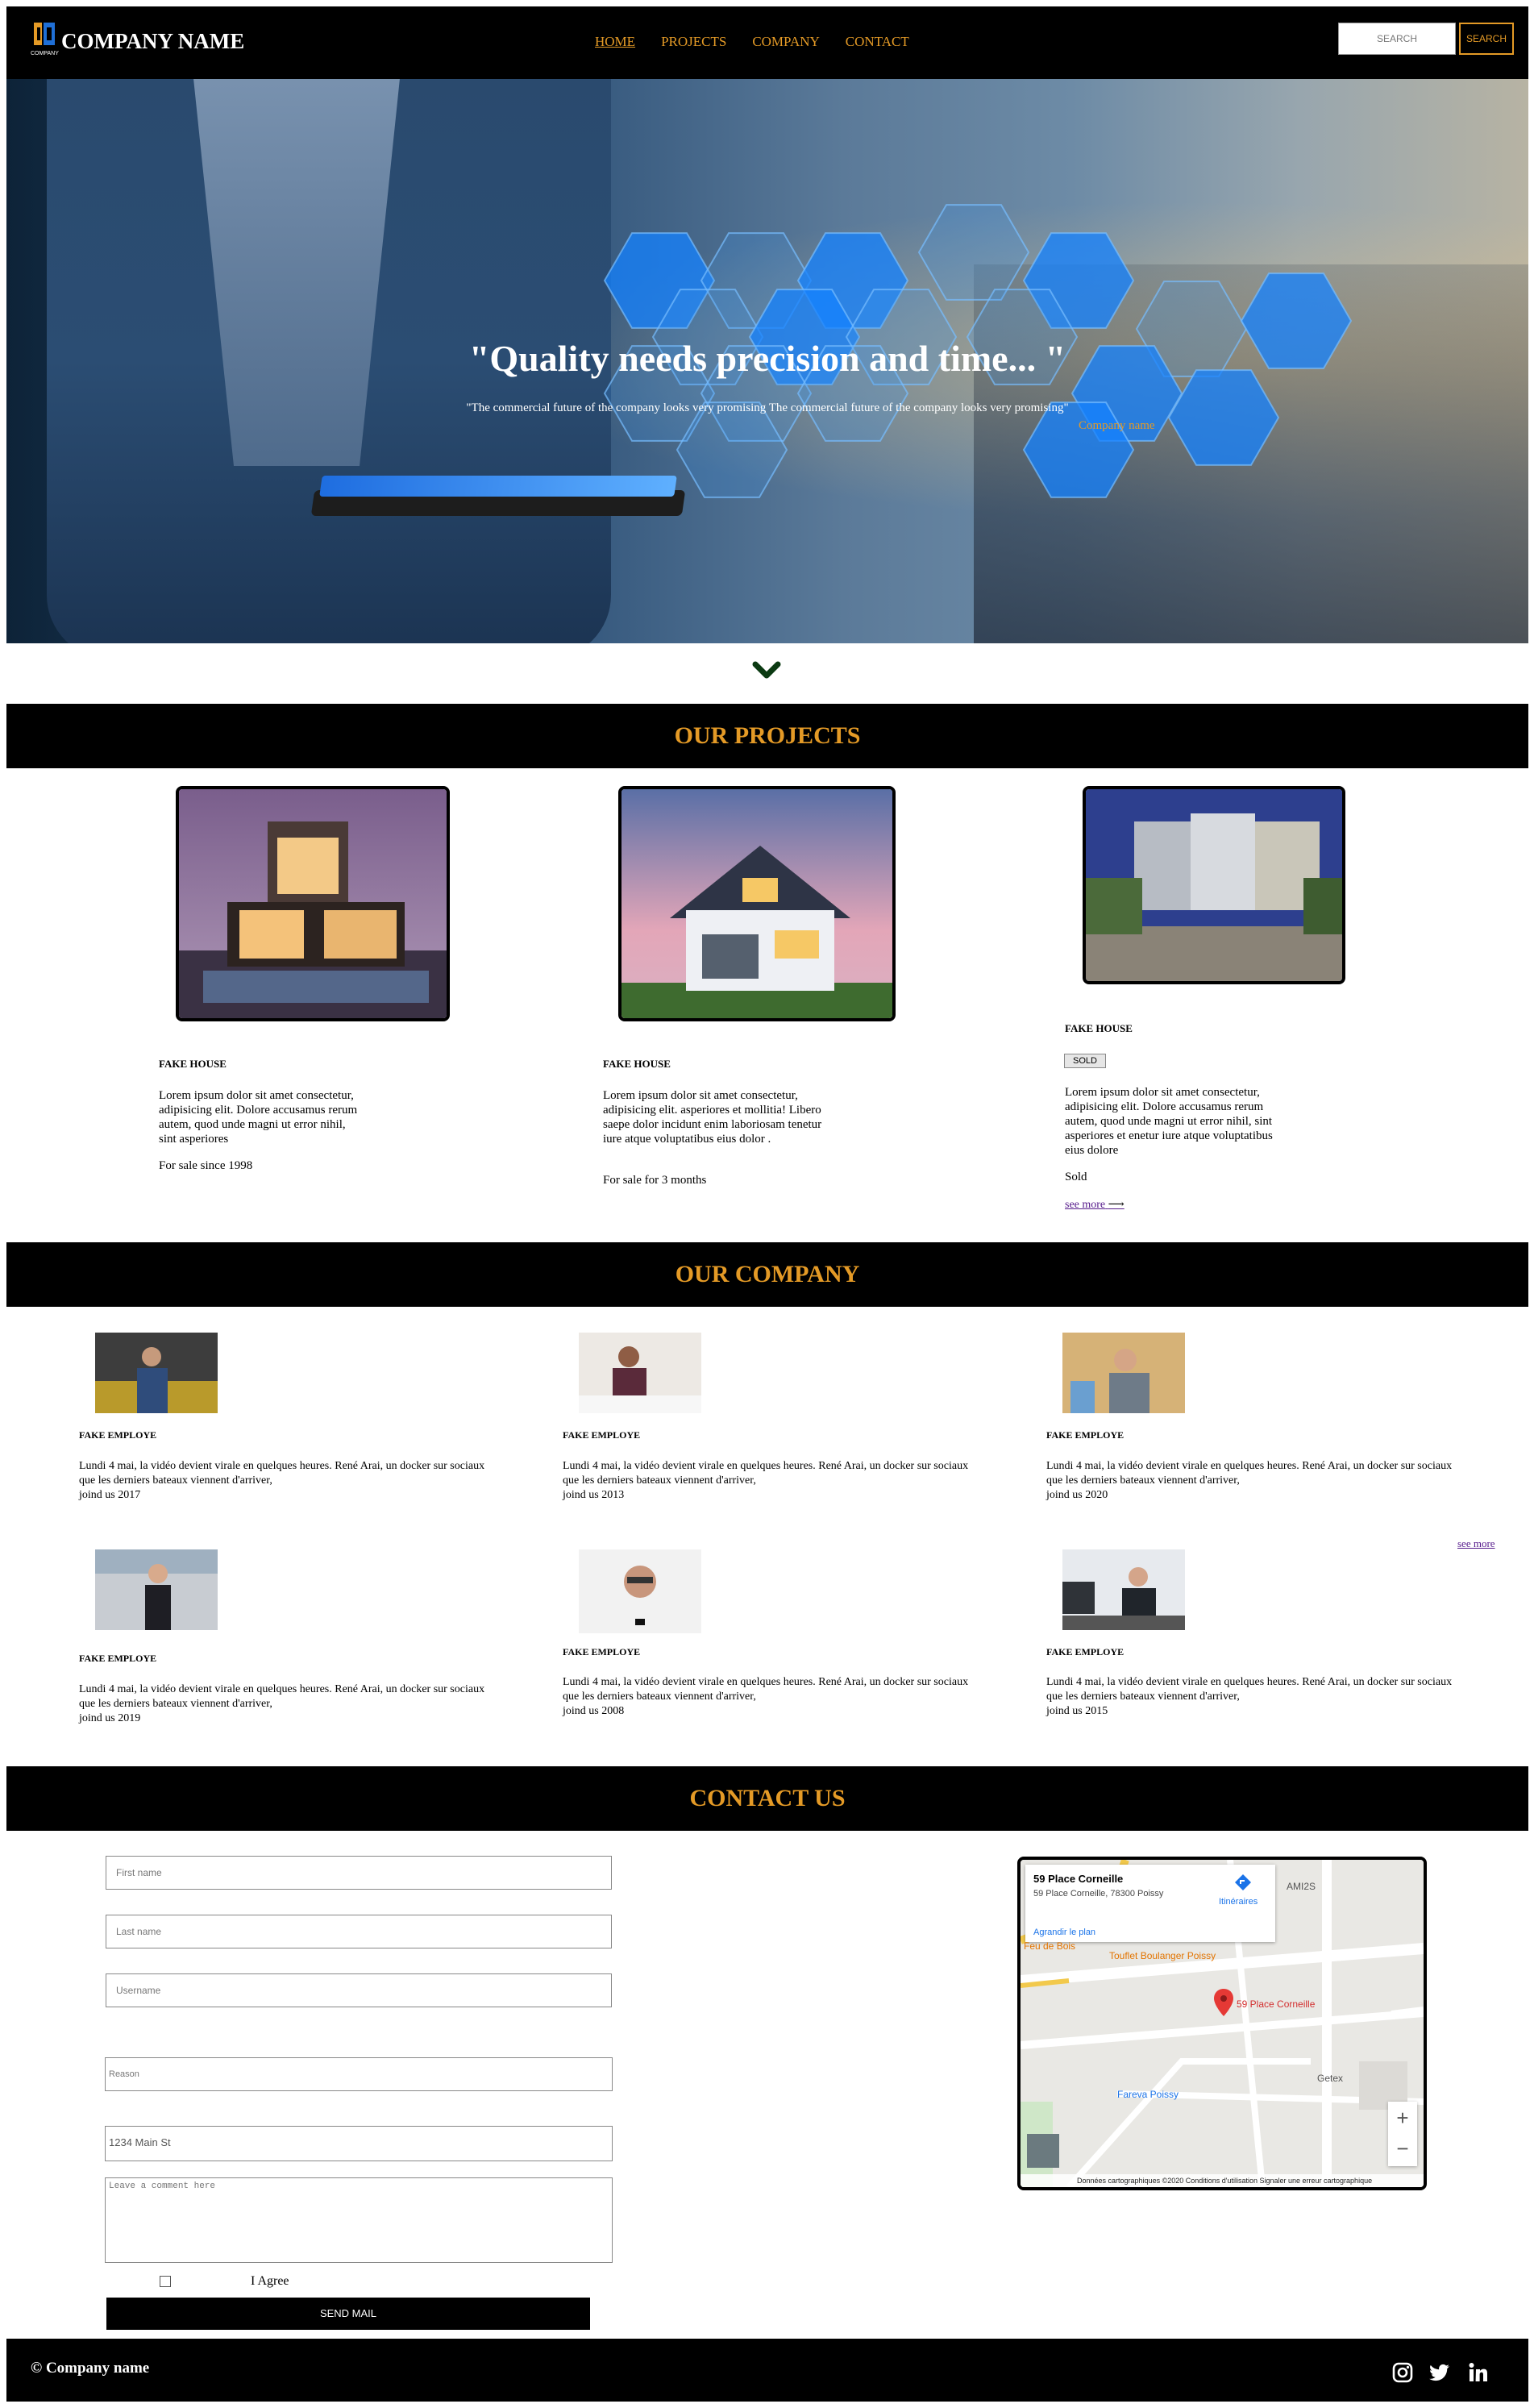 This screenshot has height=2408, width=1534. What do you see at coordinates (1116, 1205) in the screenshot?
I see `arrow-right-icon: ⟶` at bounding box center [1116, 1205].